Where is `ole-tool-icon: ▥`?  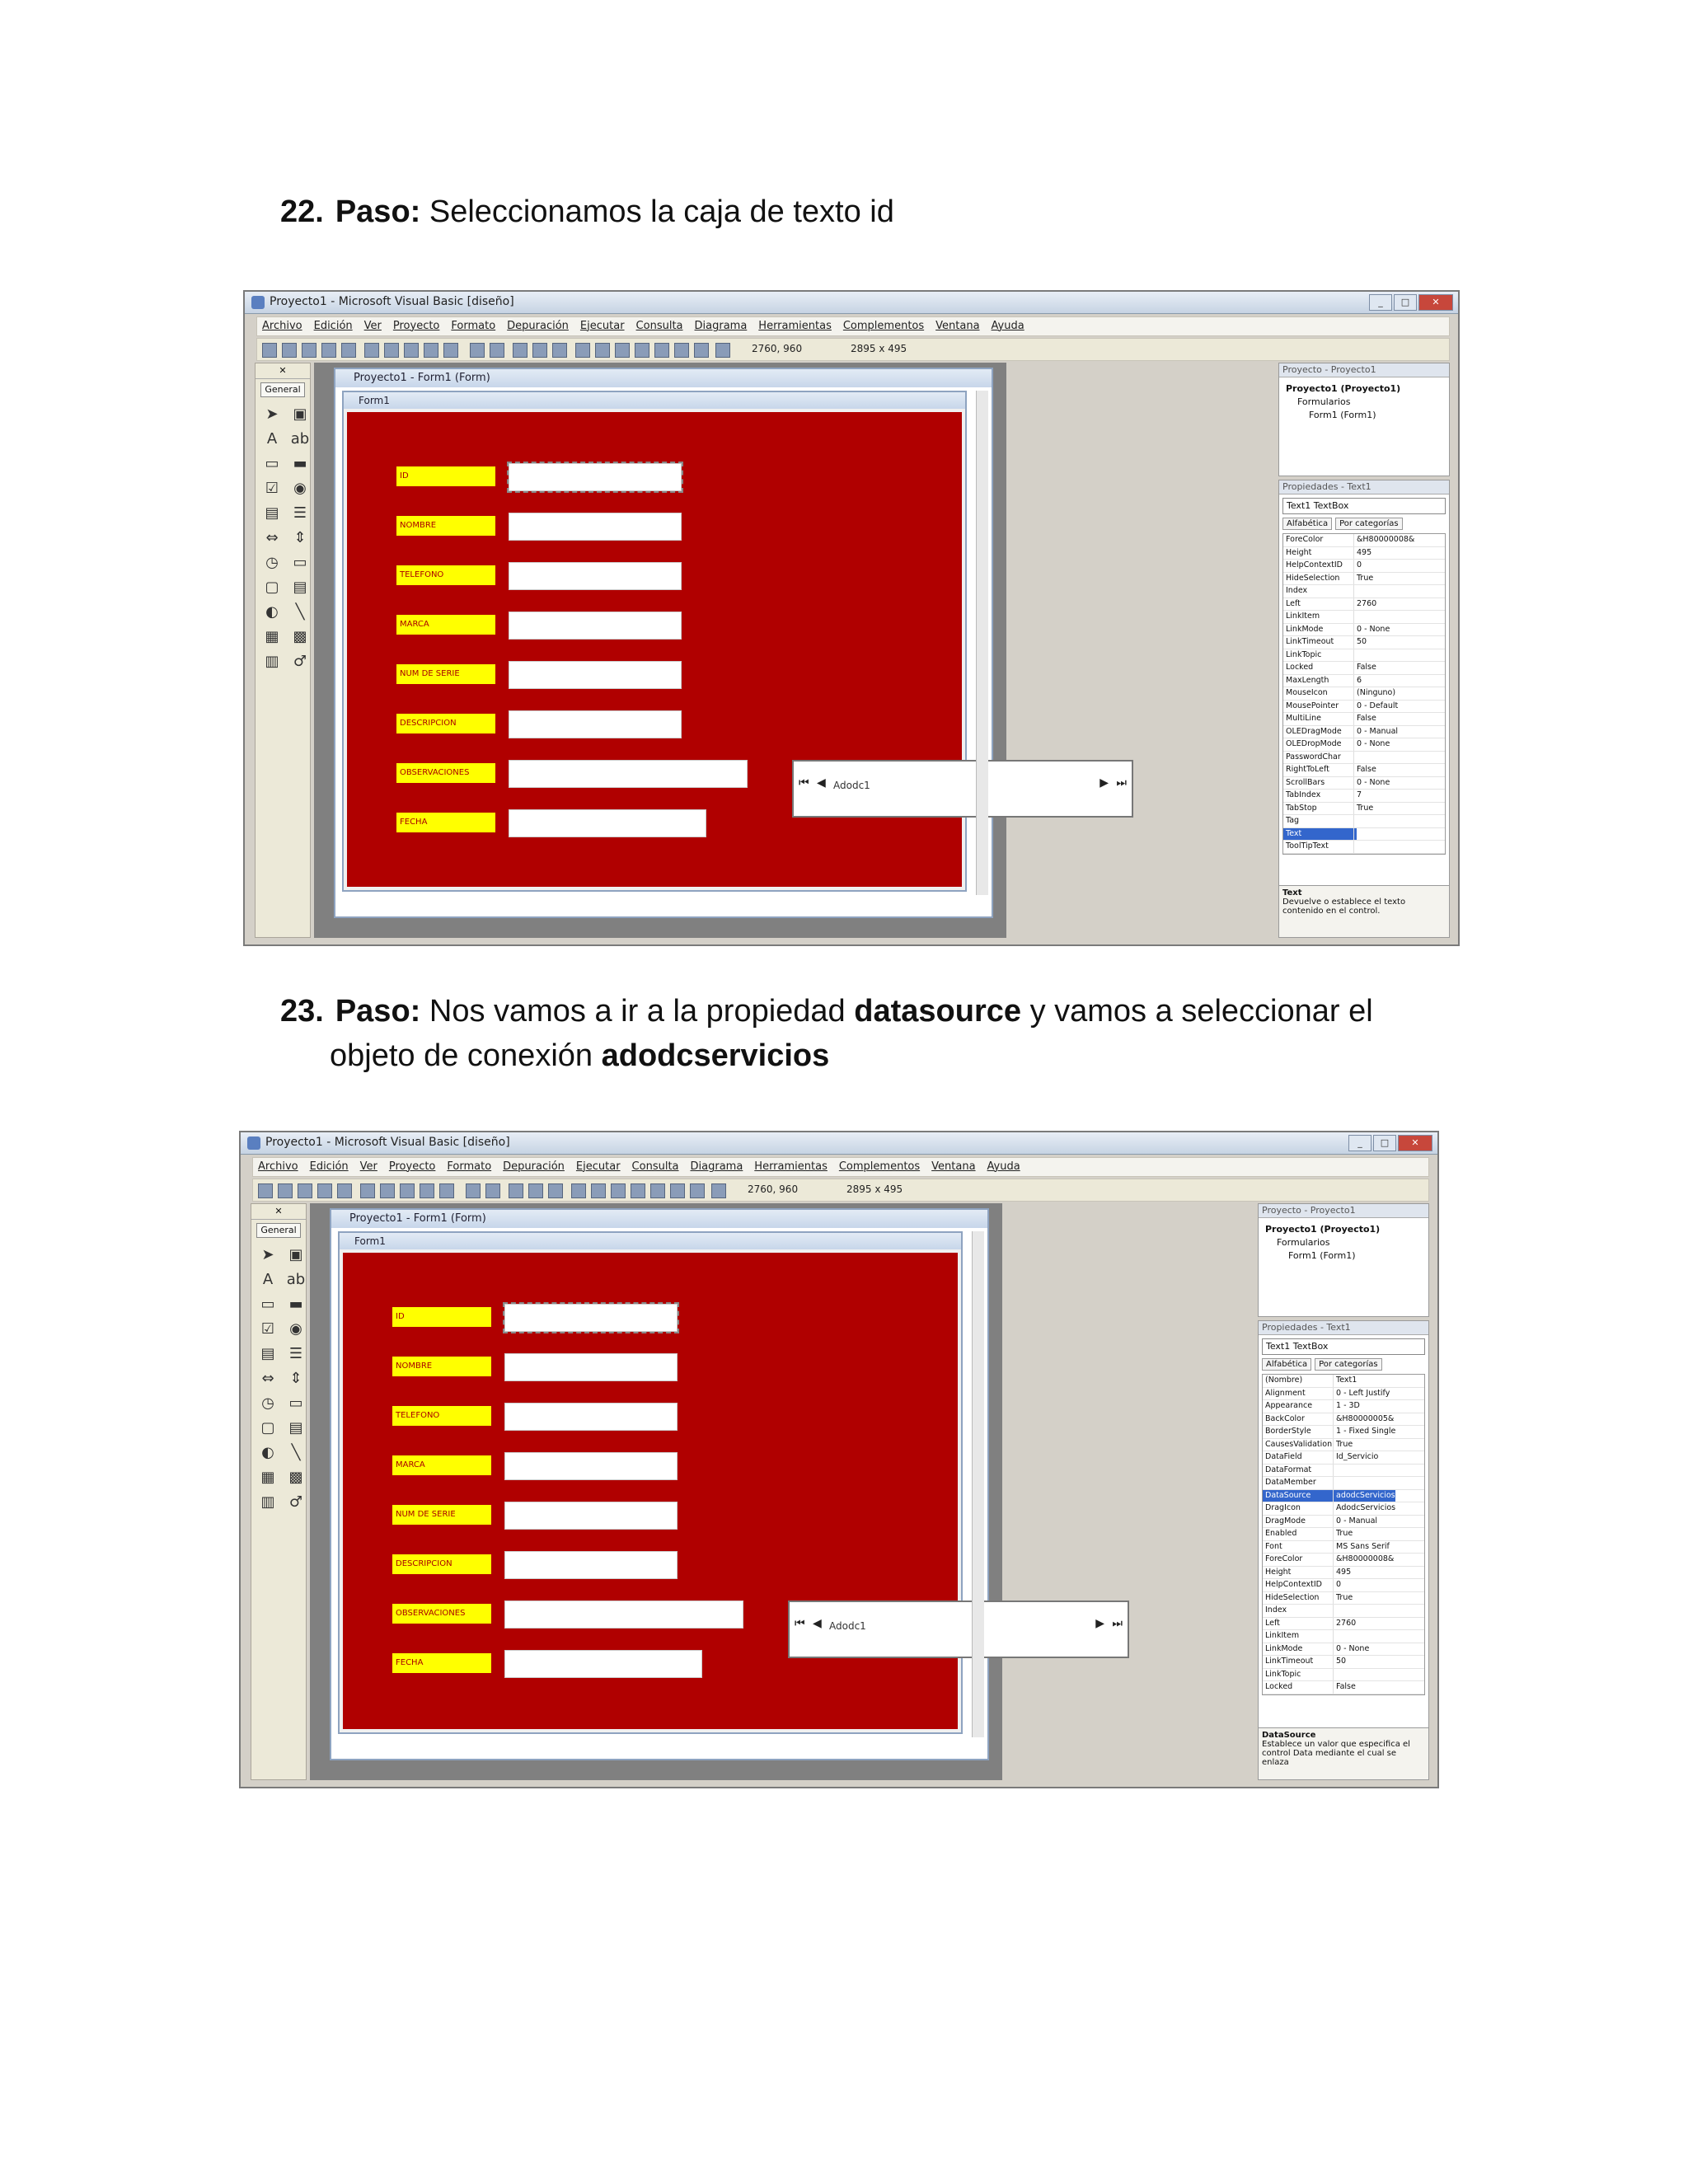
ole-tool-icon: ▥ is located at coordinates (272, 662).